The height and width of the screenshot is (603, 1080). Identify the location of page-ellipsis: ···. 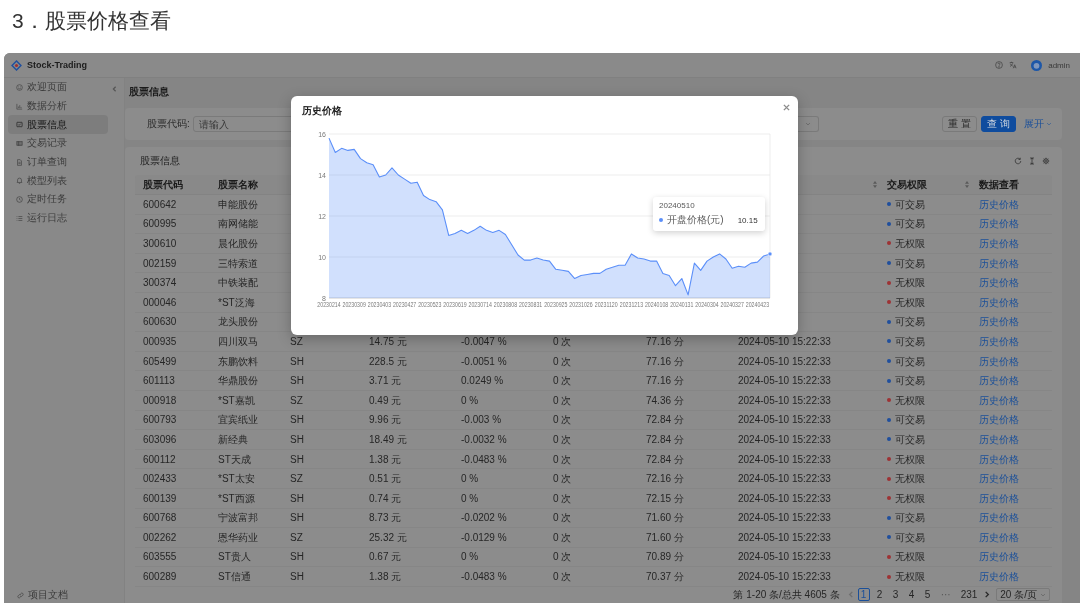
(945, 595).